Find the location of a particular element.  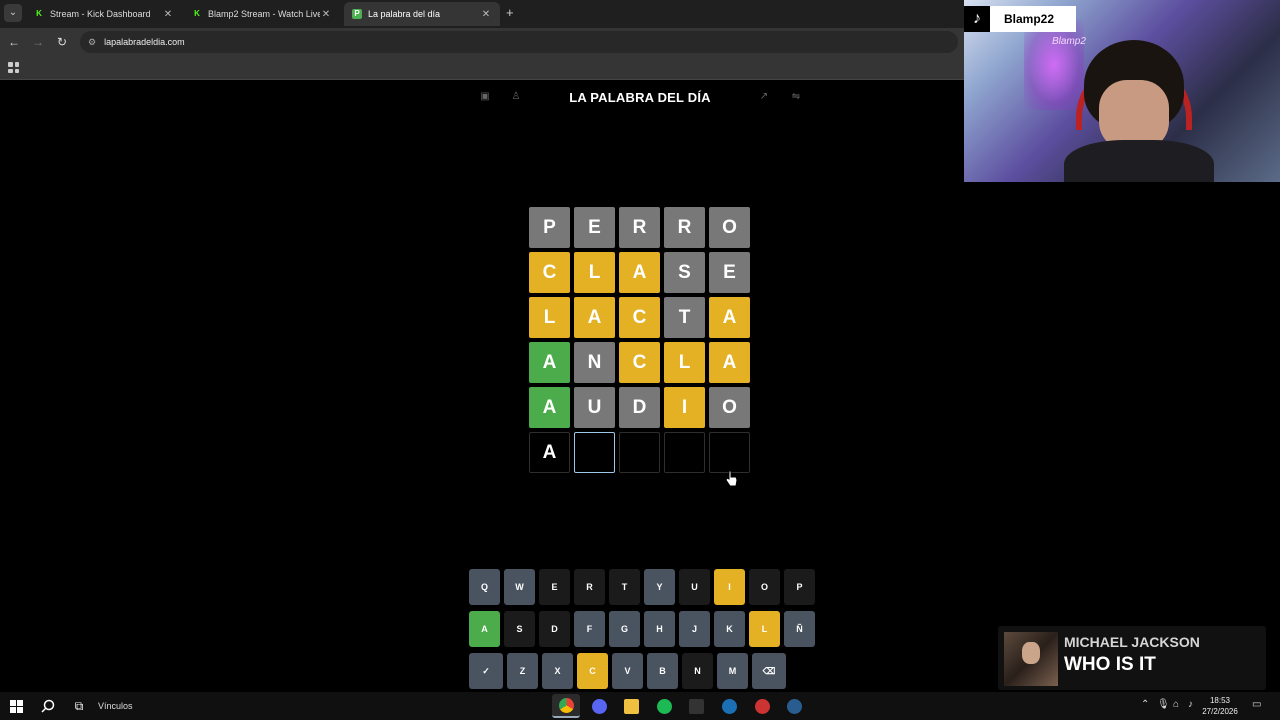

board-tile: N is located at coordinates (594, 362).